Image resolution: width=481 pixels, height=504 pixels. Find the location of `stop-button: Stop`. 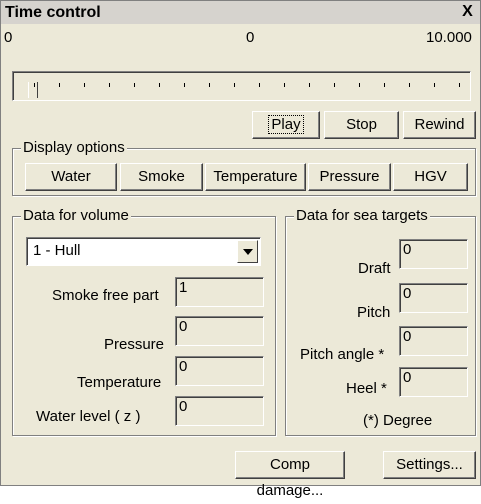

stop-button: Stop is located at coordinates (361, 125).